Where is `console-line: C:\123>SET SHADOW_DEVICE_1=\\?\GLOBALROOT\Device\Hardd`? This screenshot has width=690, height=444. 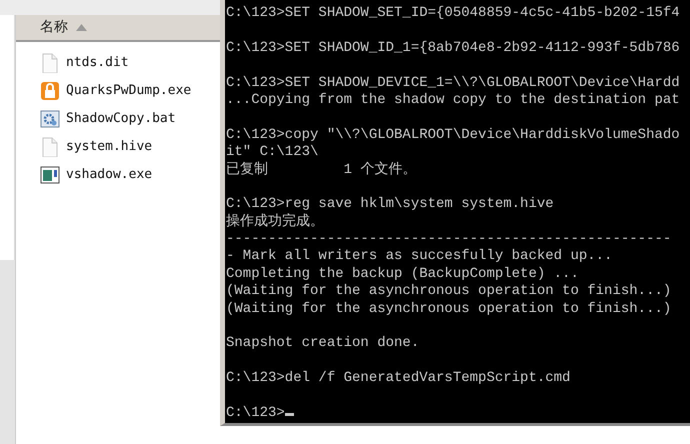 console-line: C:\123>SET SHADOW_DEVICE_1=\\?\GLOBALROOT\Device\Hardd is located at coordinates (453, 82).